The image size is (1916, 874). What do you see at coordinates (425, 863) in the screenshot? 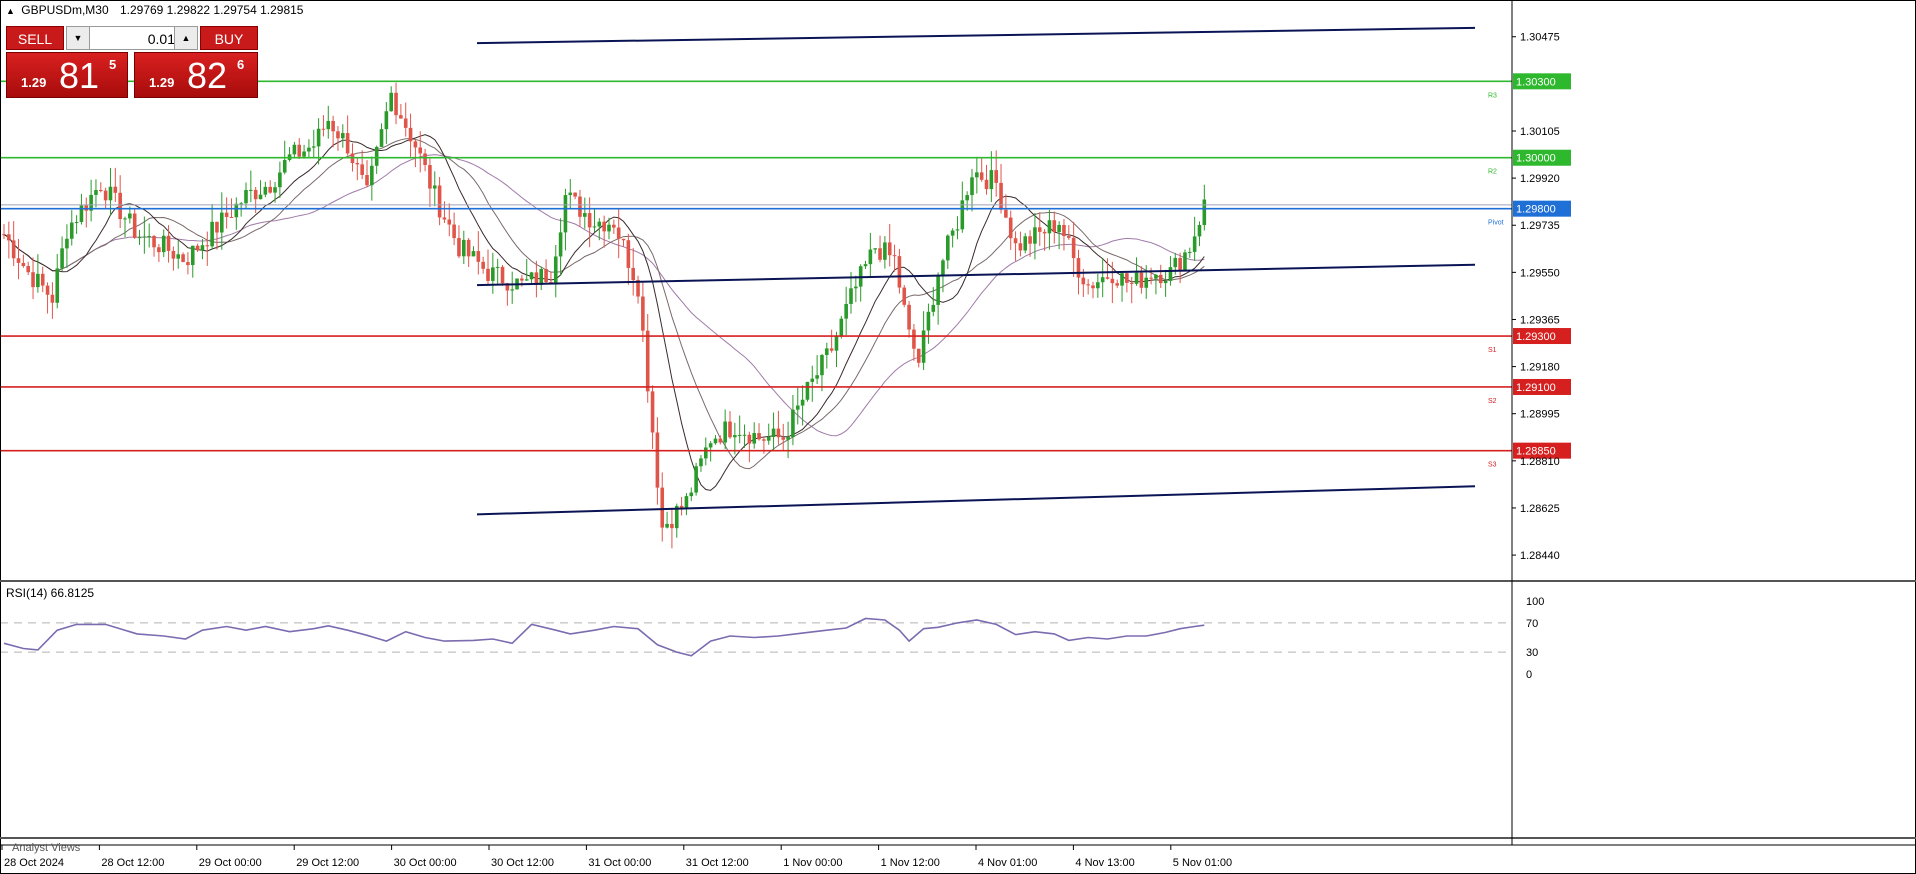
I see `time-tick-label: 30 Oct 00:00` at bounding box center [425, 863].